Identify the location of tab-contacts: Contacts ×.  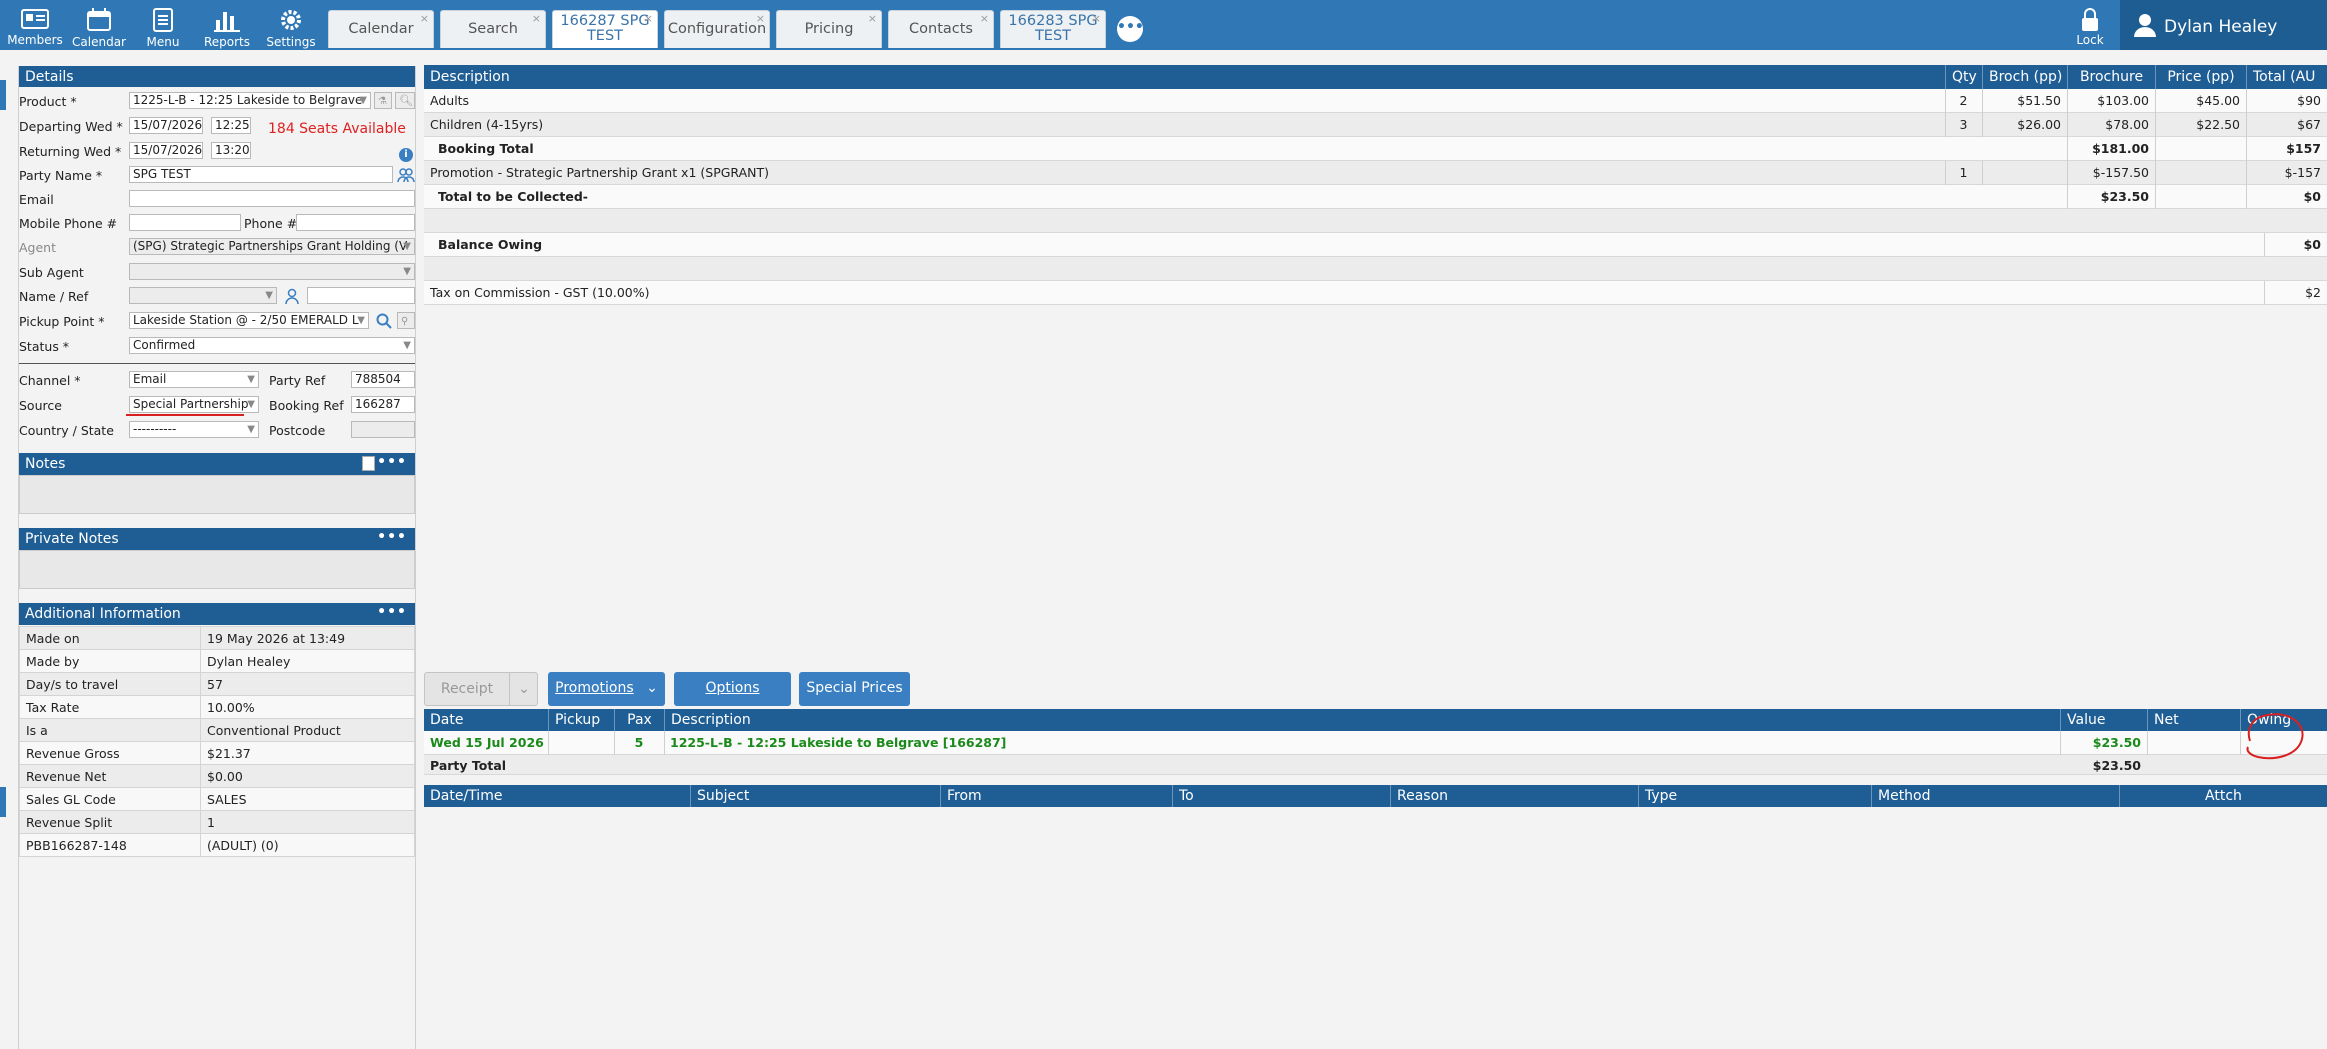
(941, 29).